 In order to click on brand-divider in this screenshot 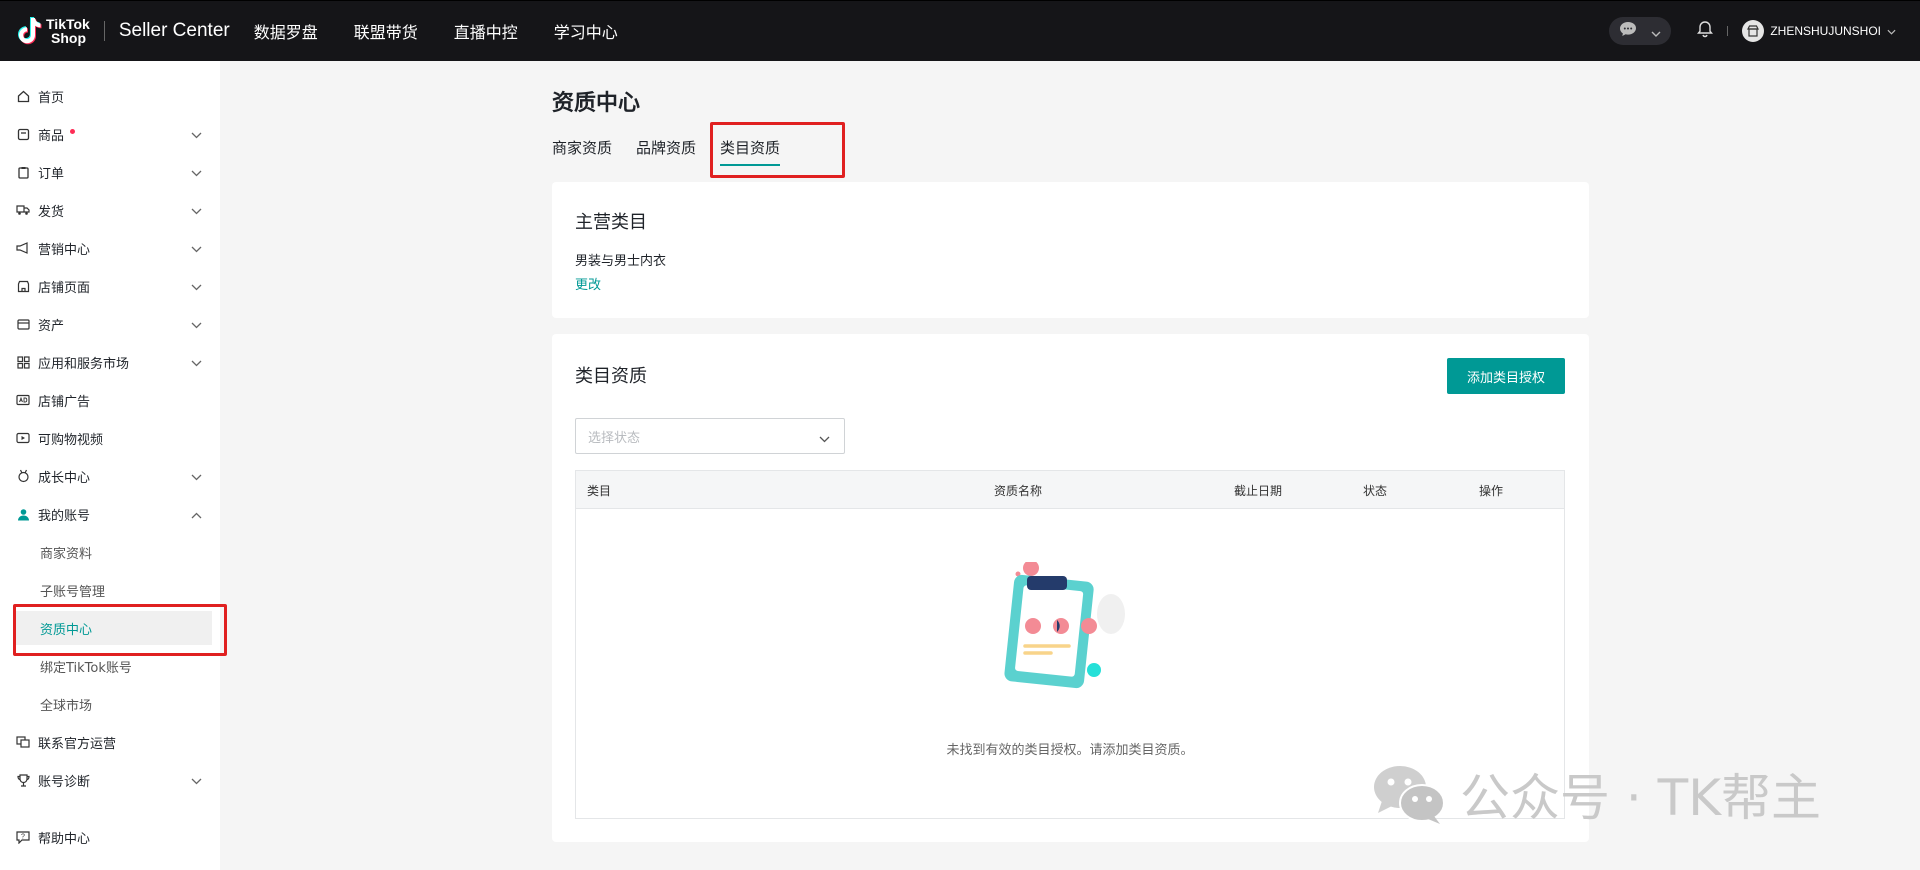, I will do `click(104, 31)`.